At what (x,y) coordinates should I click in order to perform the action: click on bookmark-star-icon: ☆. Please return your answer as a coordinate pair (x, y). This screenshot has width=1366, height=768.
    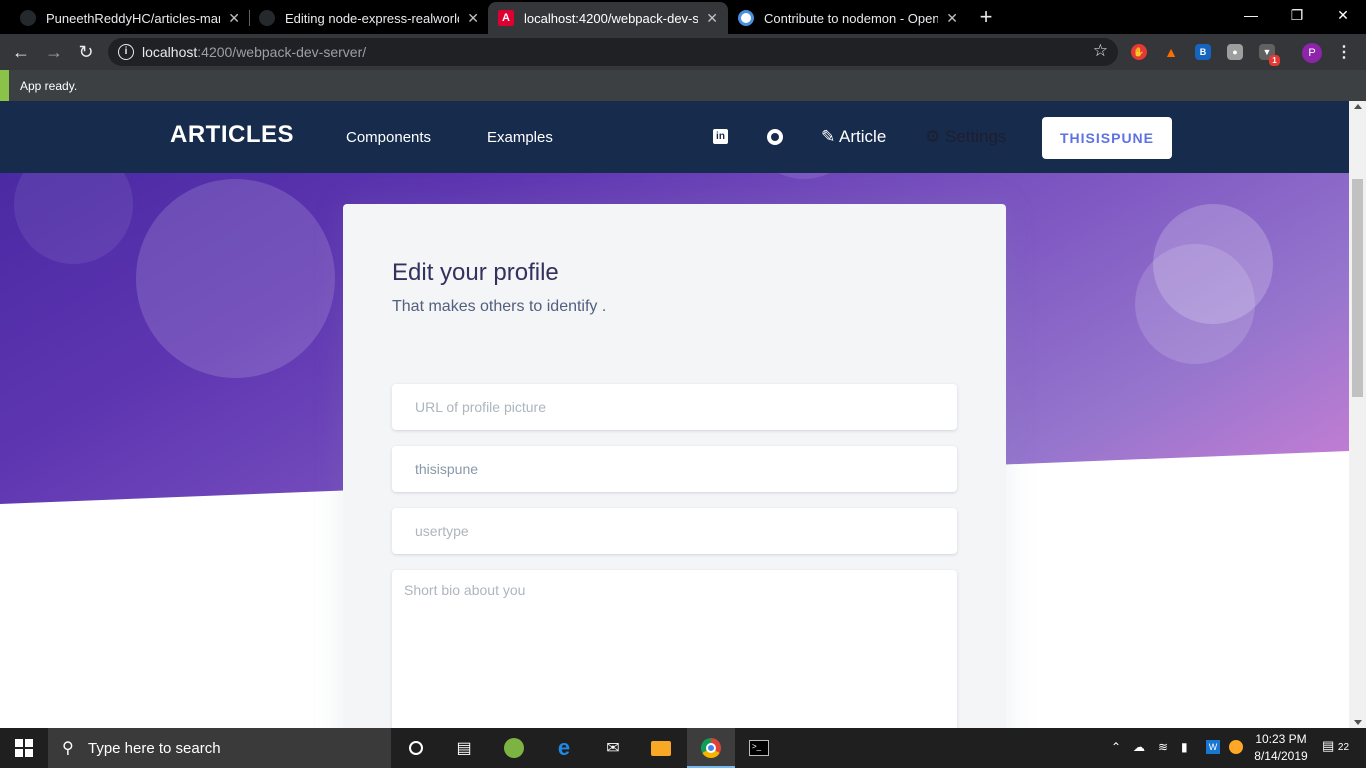
    Looking at the image, I should click on (1100, 51).